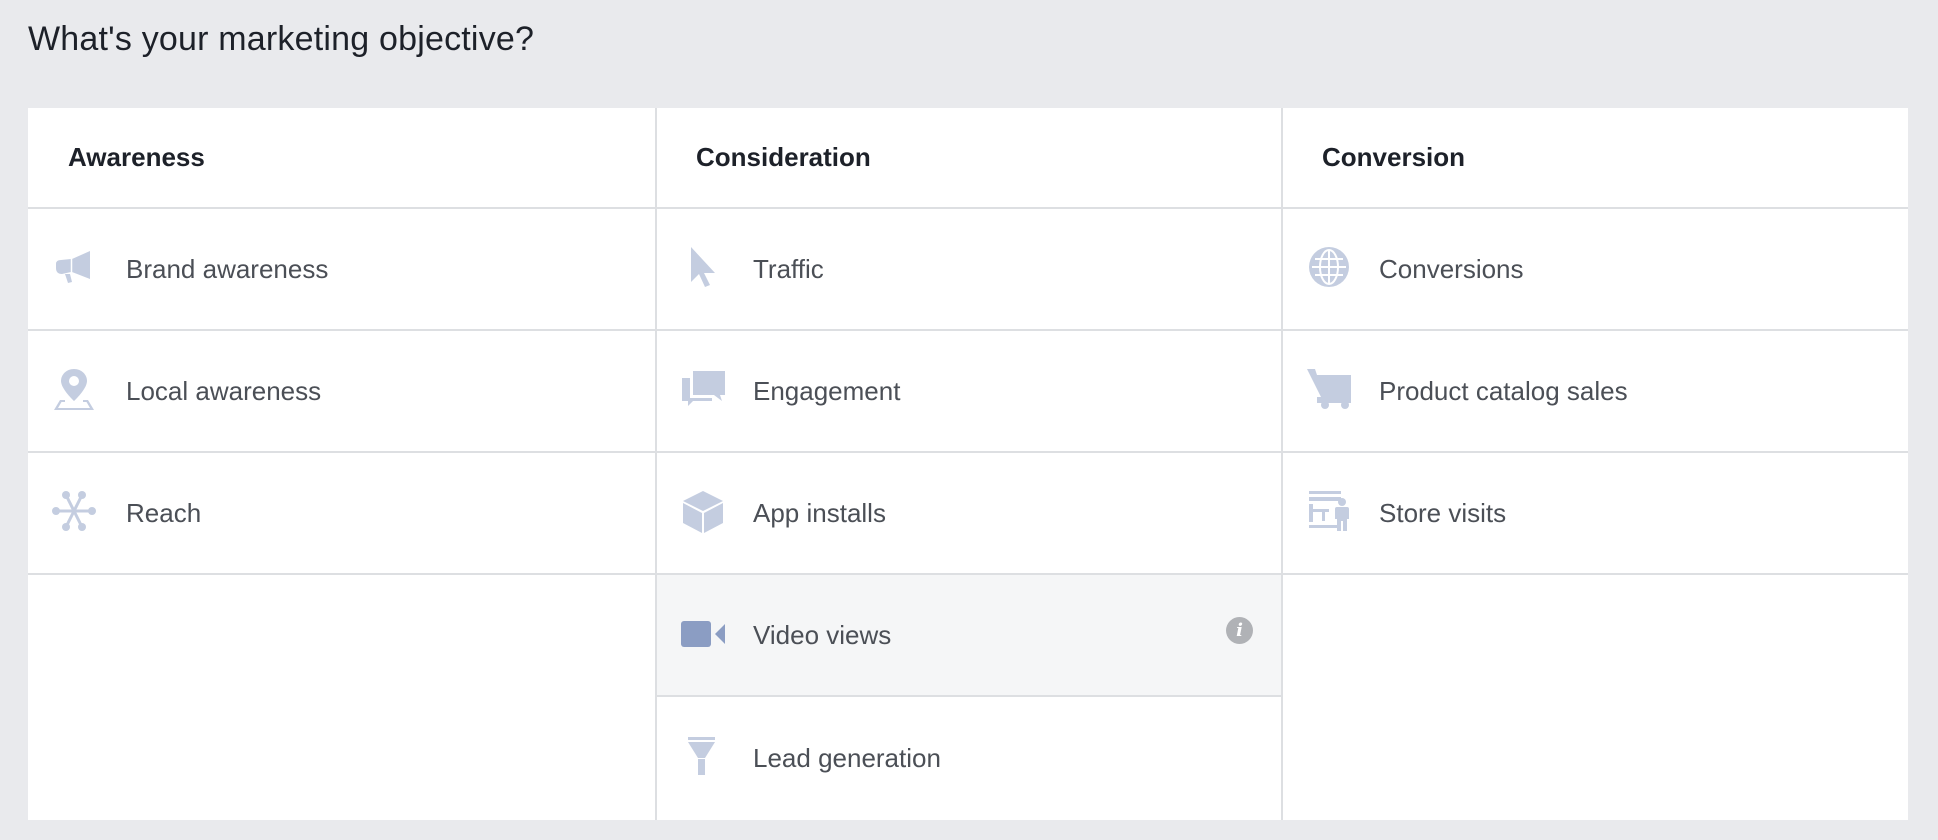 Image resolution: width=1938 pixels, height=840 pixels. What do you see at coordinates (74, 267) in the screenshot?
I see `megaphone-icon` at bounding box center [74, 267].